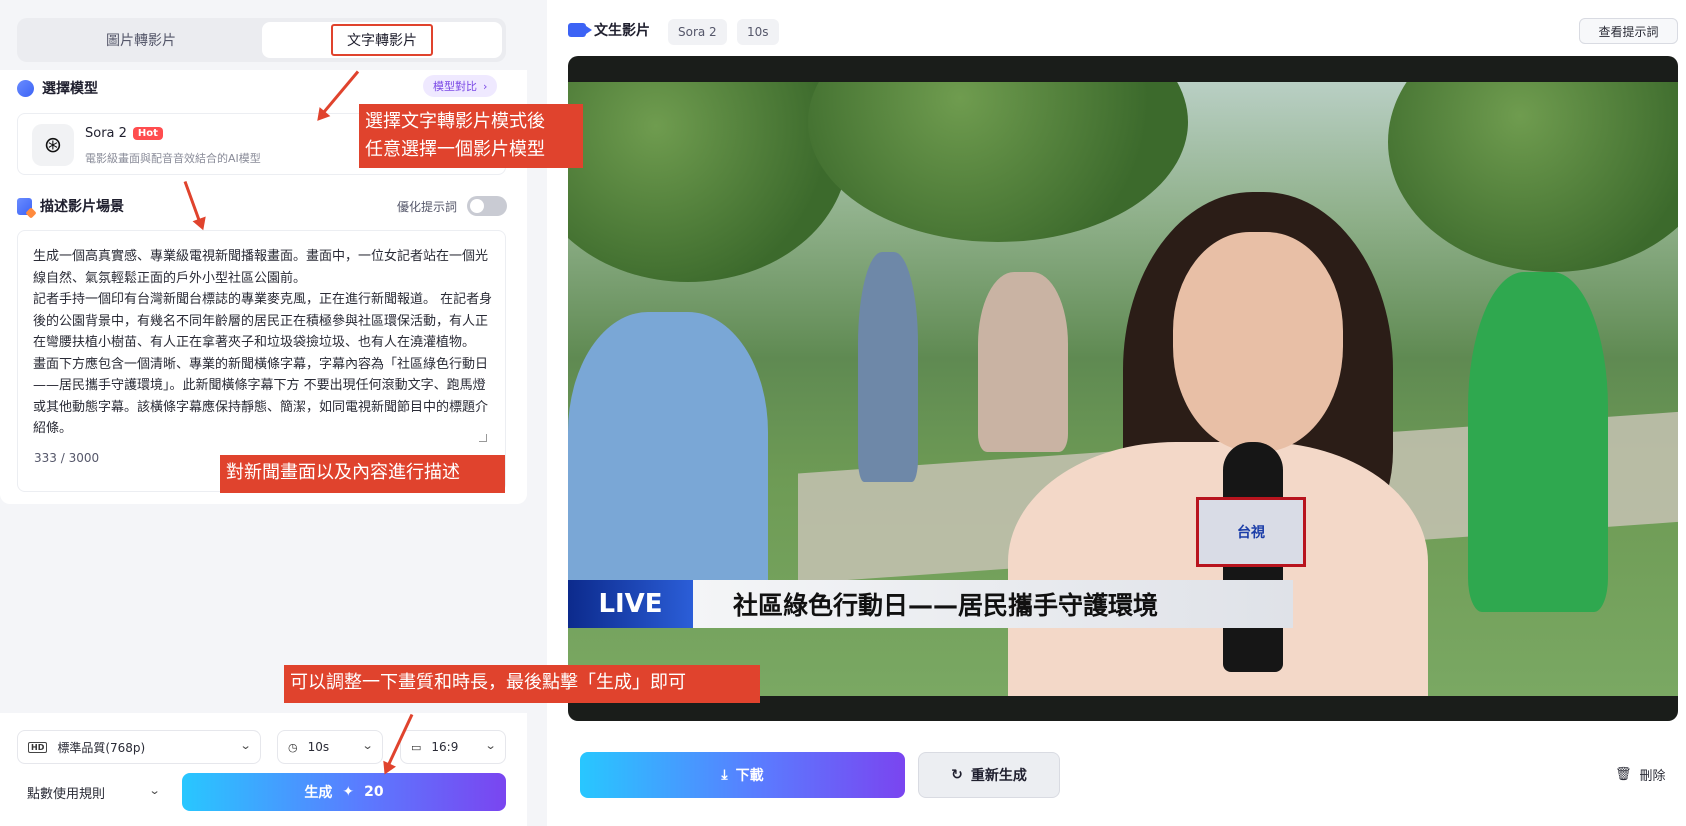  I want to click on annotation-text: 可以調整一下畫質和時長，最後點擊「生成」即可, so click(488, 682).